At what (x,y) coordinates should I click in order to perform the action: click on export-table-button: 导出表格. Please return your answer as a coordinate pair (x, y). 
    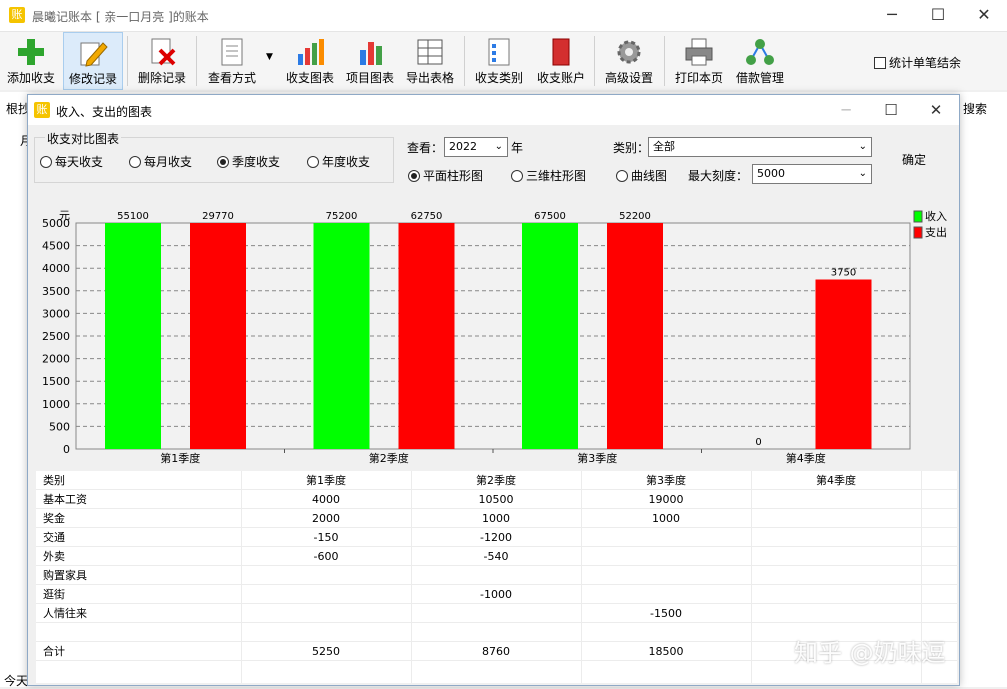
    Looking at the image, I should click on (430, 61).